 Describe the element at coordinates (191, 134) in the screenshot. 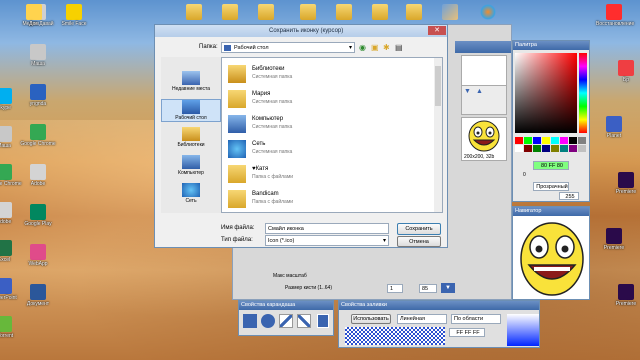

I see `libraries-icon` at that location.